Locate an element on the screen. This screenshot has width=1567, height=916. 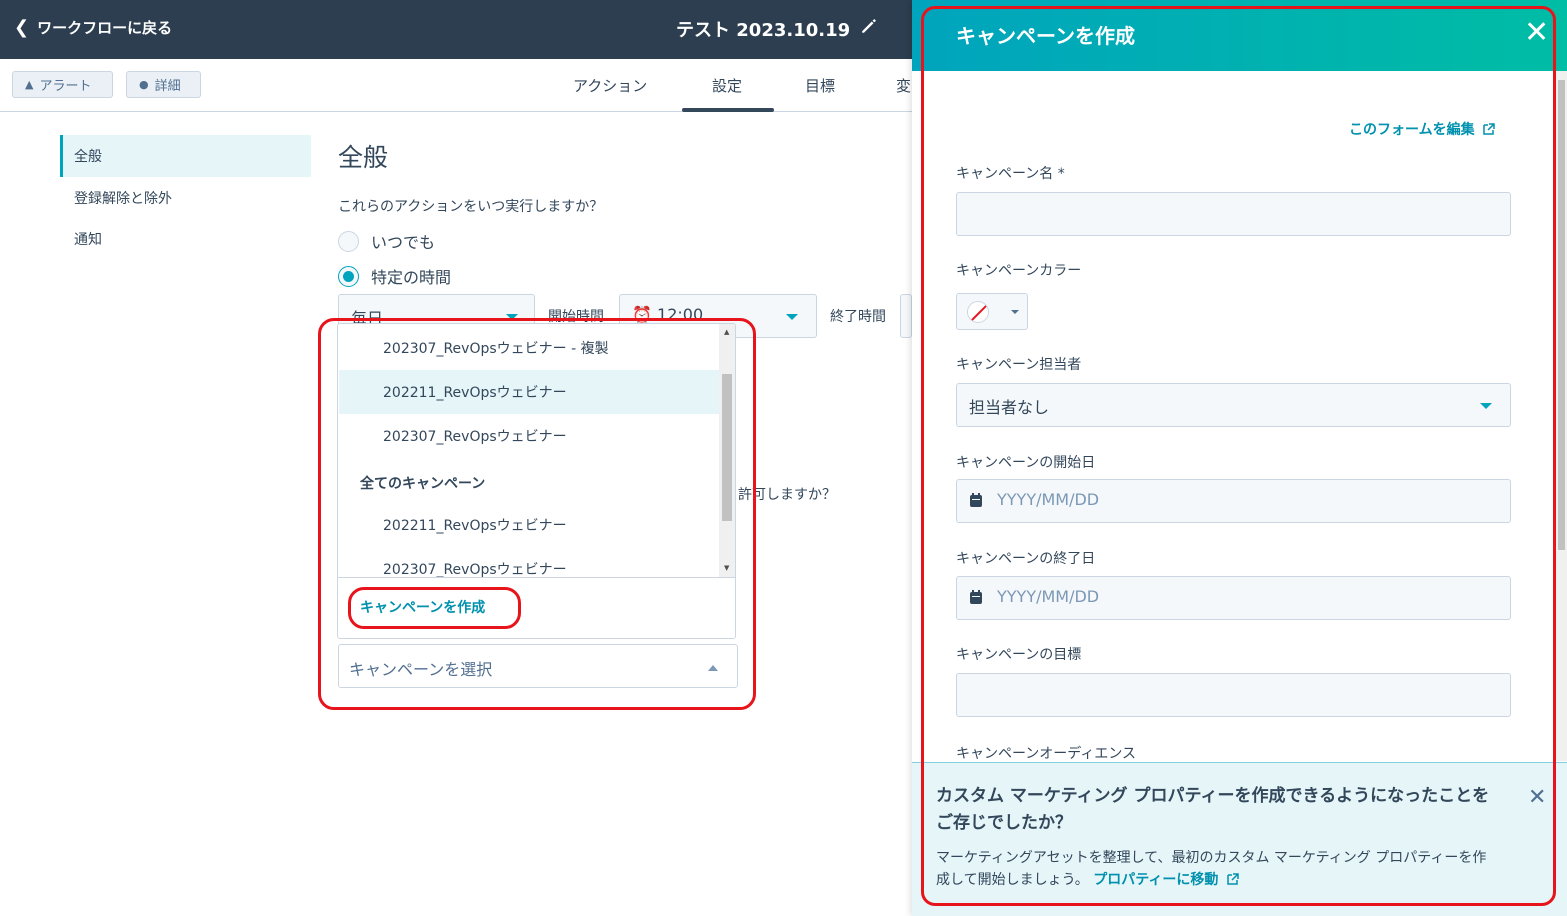
end-time-label: 終了時間 is located at coordinates (858, 317).